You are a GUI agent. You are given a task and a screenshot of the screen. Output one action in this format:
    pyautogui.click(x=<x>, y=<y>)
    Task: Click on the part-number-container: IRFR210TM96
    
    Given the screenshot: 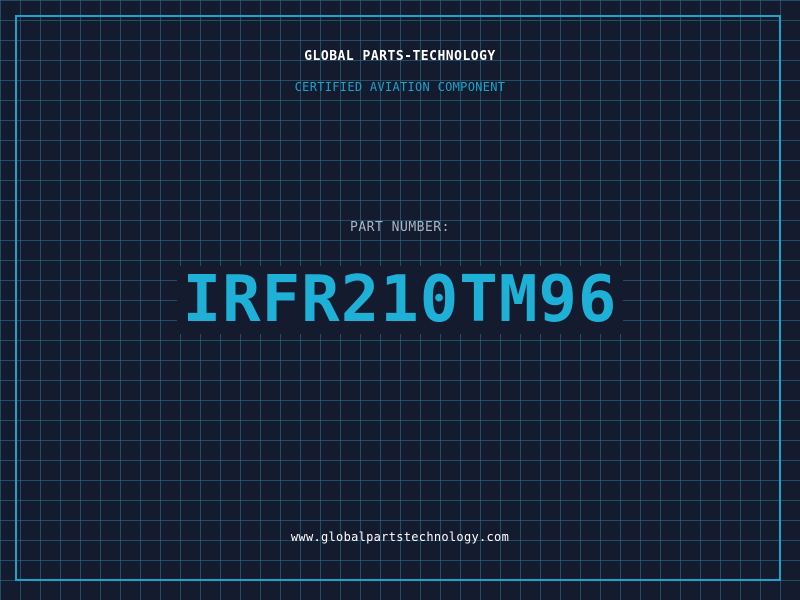 What is the action you would take?
    pyautogui.click(x=400, y=300)
    